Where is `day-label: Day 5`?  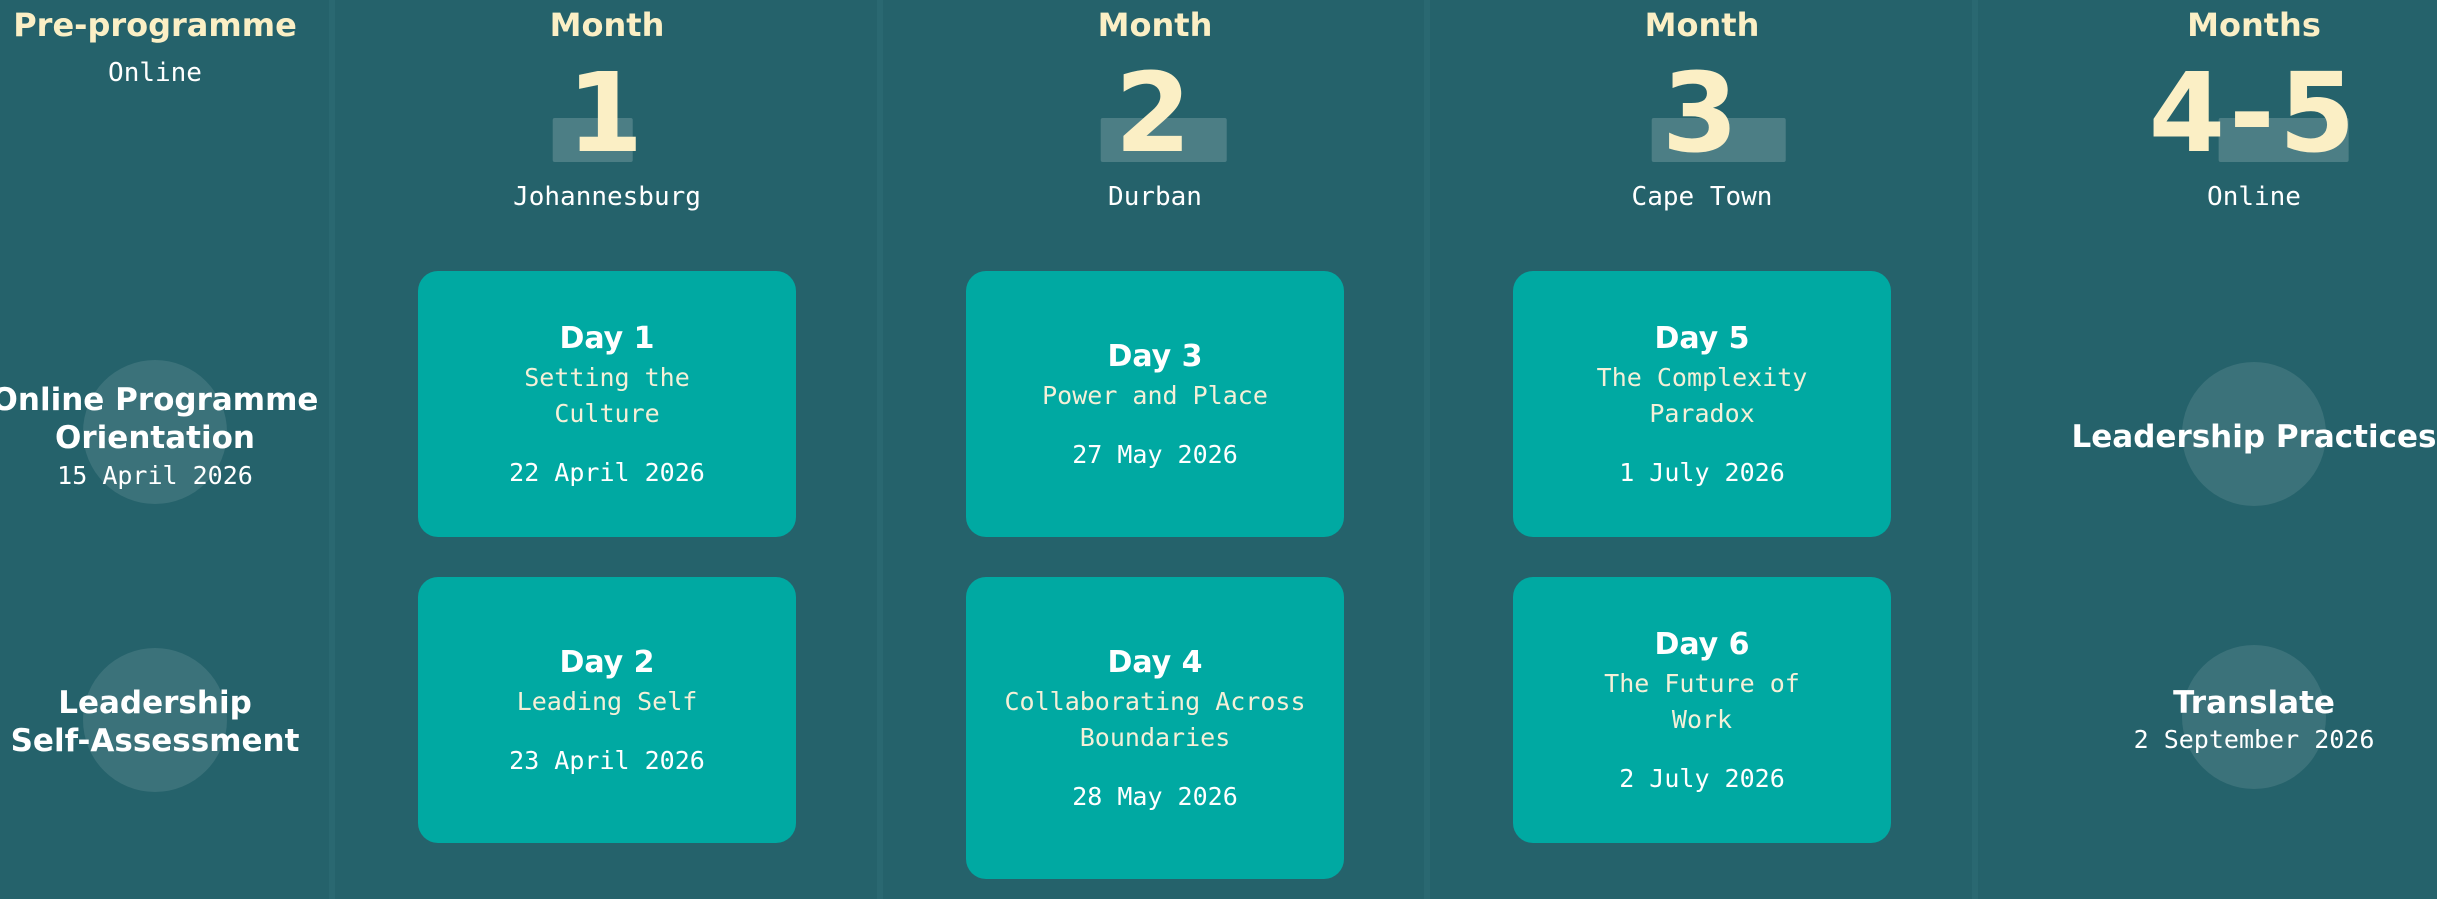
day-label: Day 5 is located at coordinates (1702, 338).